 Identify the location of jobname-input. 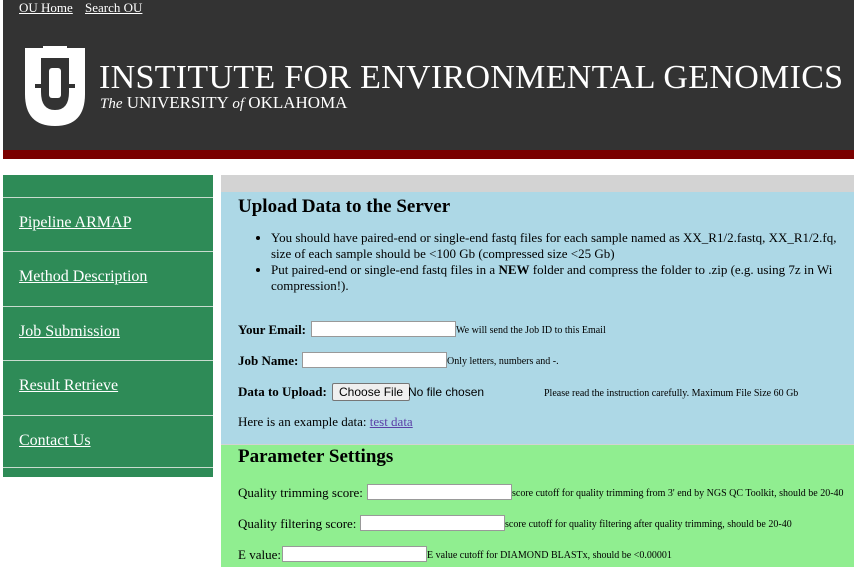
(374, 360).